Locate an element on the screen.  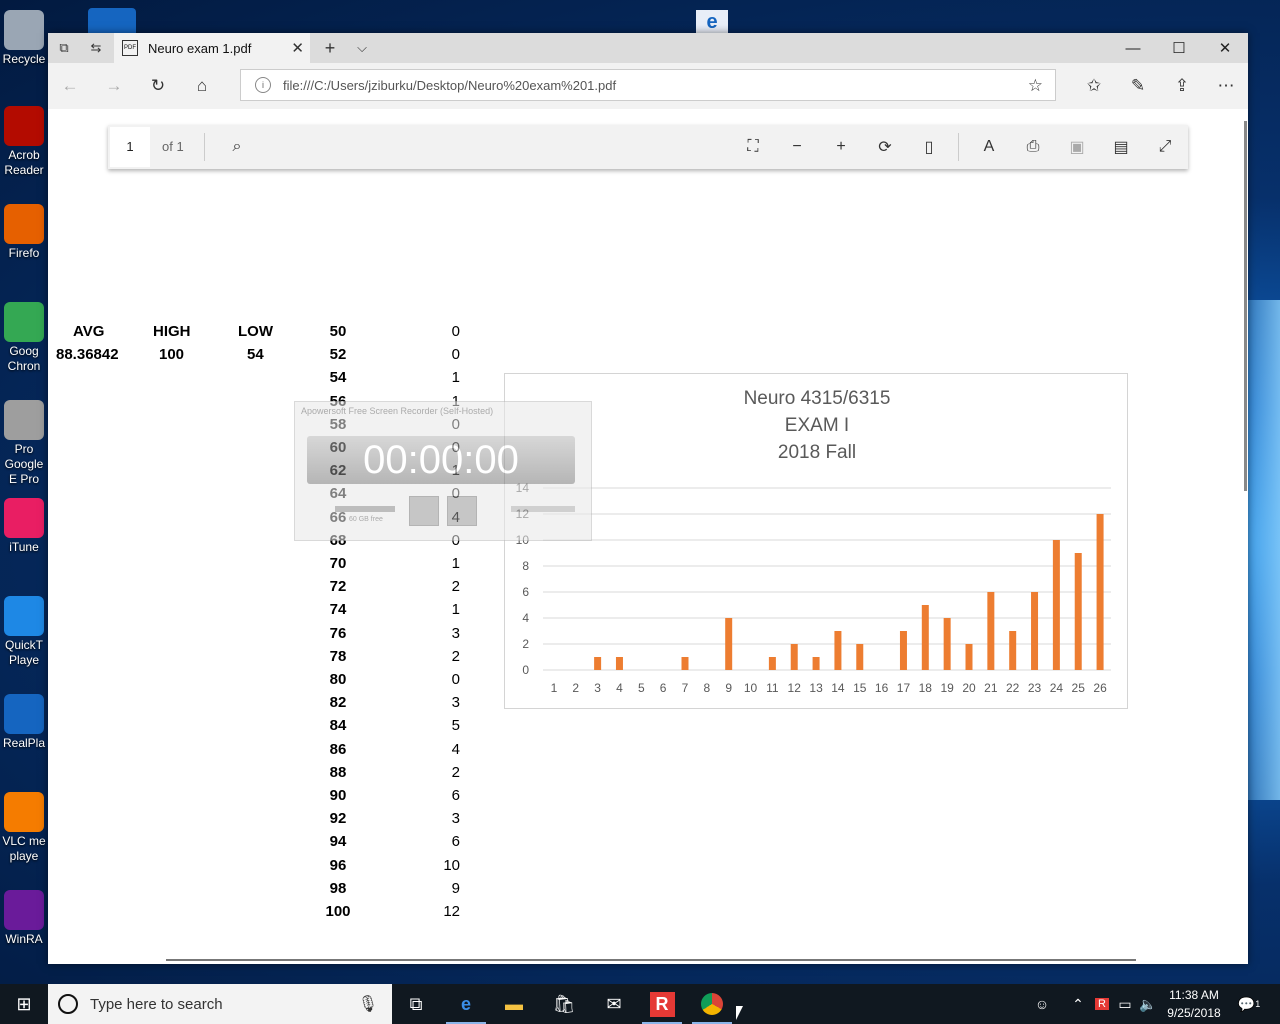
x-tick-label: 5 is located at coordinates (641, 688).